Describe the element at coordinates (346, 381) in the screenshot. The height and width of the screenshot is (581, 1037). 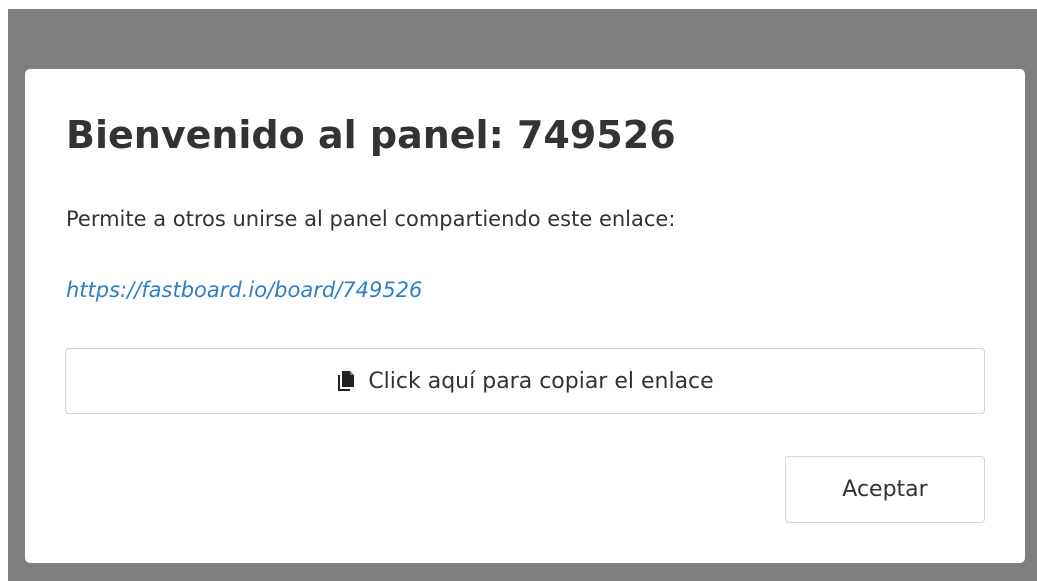
I see `copy-icon` at that location.